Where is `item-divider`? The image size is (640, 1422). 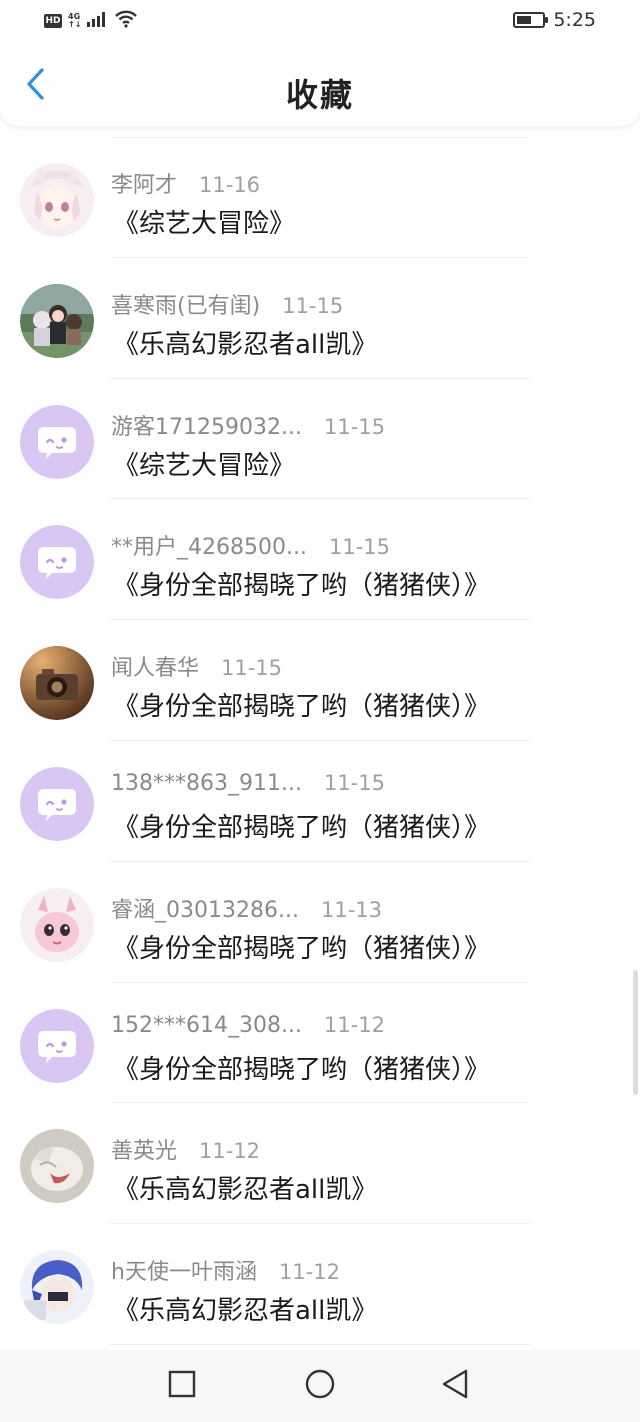 item-divider is located at coordinates (320, 1344).